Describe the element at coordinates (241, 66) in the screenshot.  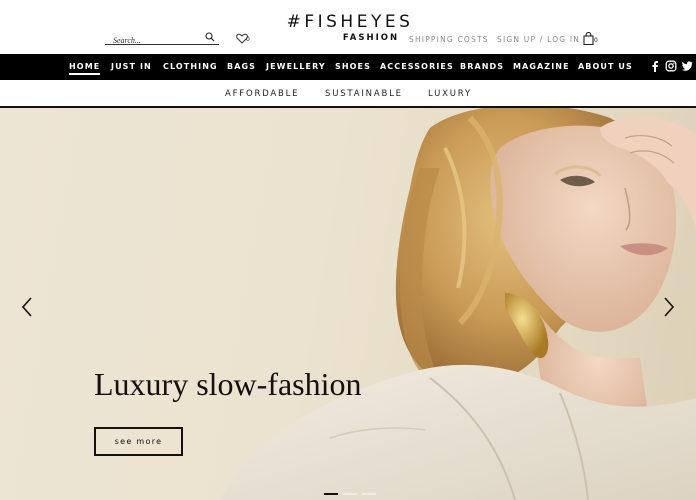
I see `nav-item-bags: BAGS` at that location.